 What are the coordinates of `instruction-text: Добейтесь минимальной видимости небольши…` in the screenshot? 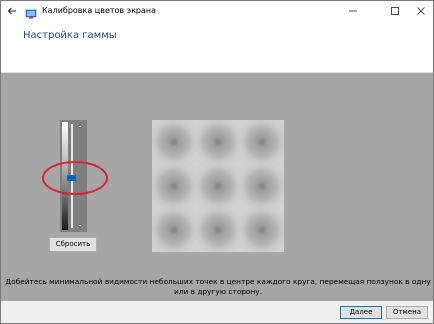 It's located at (218, 286).